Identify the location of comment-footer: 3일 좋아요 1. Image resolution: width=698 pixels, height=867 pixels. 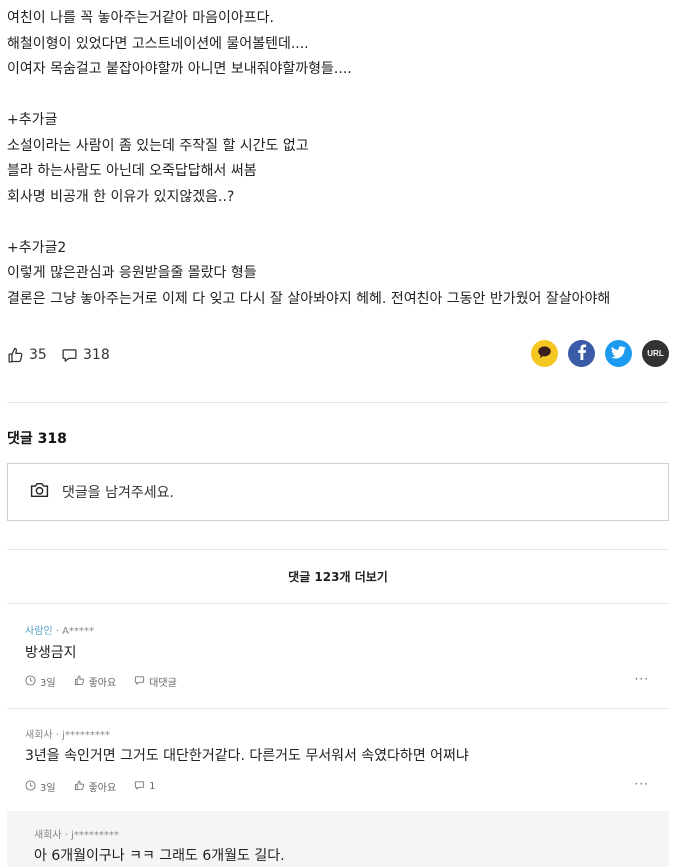
(97, 786).